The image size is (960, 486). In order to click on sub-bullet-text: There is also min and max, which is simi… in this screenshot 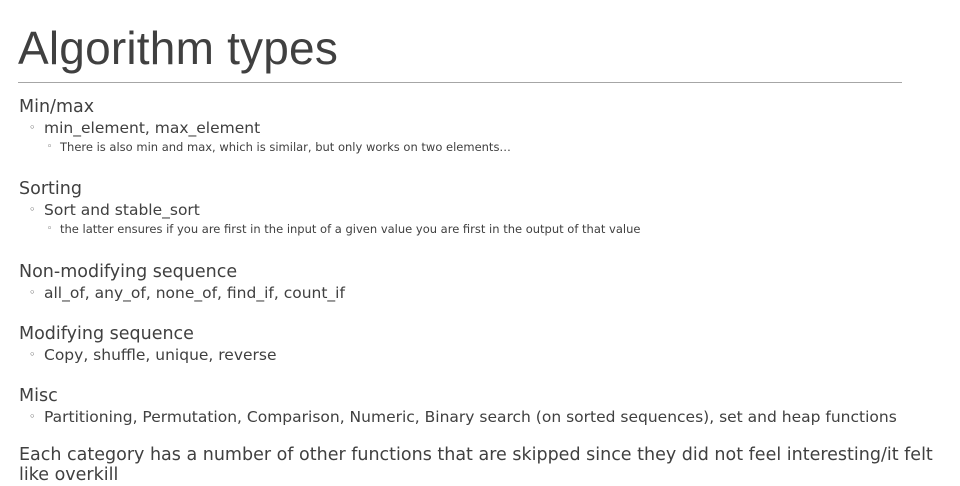, I will do `click(285, 147)`.